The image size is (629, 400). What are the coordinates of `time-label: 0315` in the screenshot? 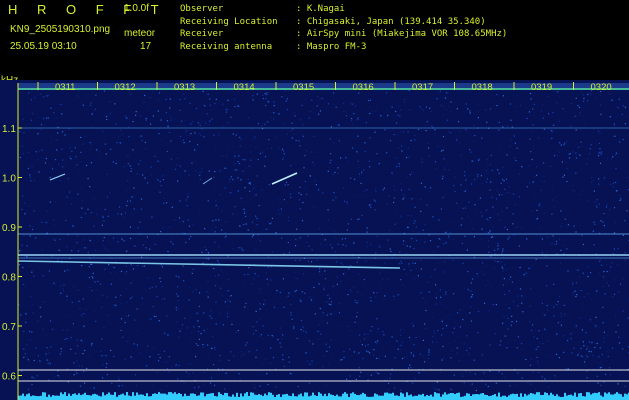 It's located at (303, 87).